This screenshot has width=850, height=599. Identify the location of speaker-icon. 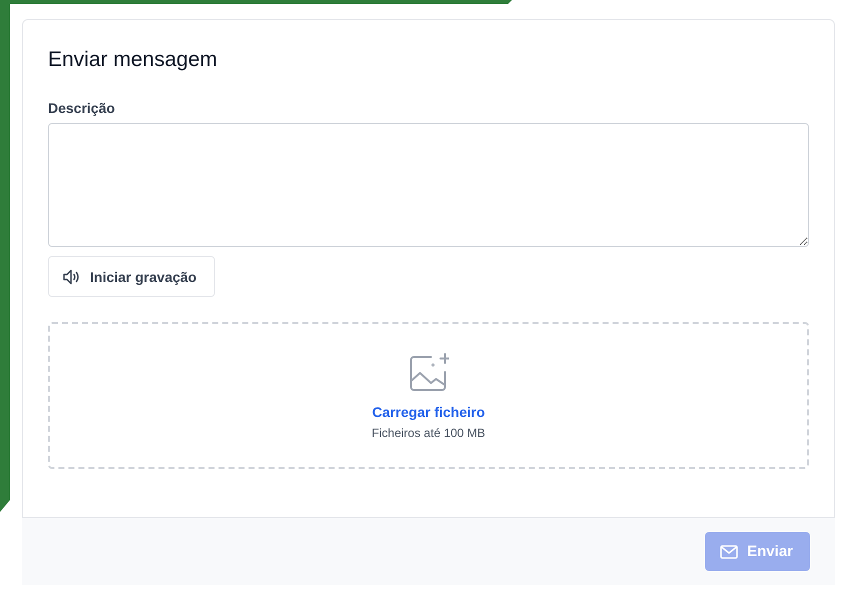
(72, 276).